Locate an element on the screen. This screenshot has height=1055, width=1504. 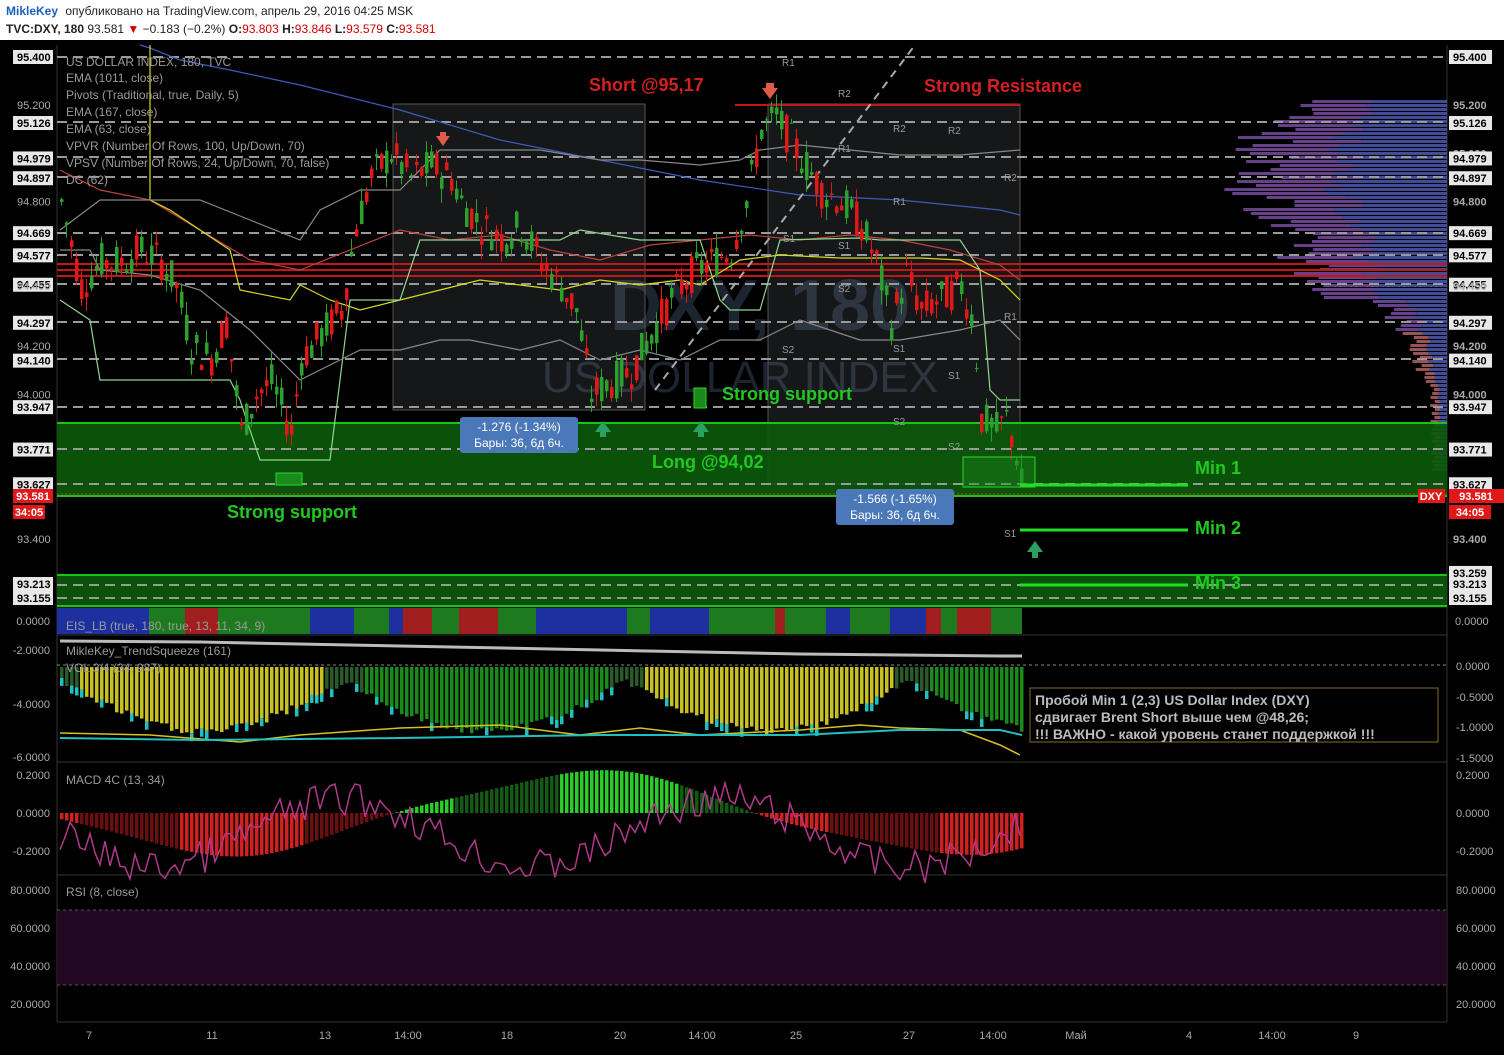
last-price: 93.581 is located at coordinates (106, 29).